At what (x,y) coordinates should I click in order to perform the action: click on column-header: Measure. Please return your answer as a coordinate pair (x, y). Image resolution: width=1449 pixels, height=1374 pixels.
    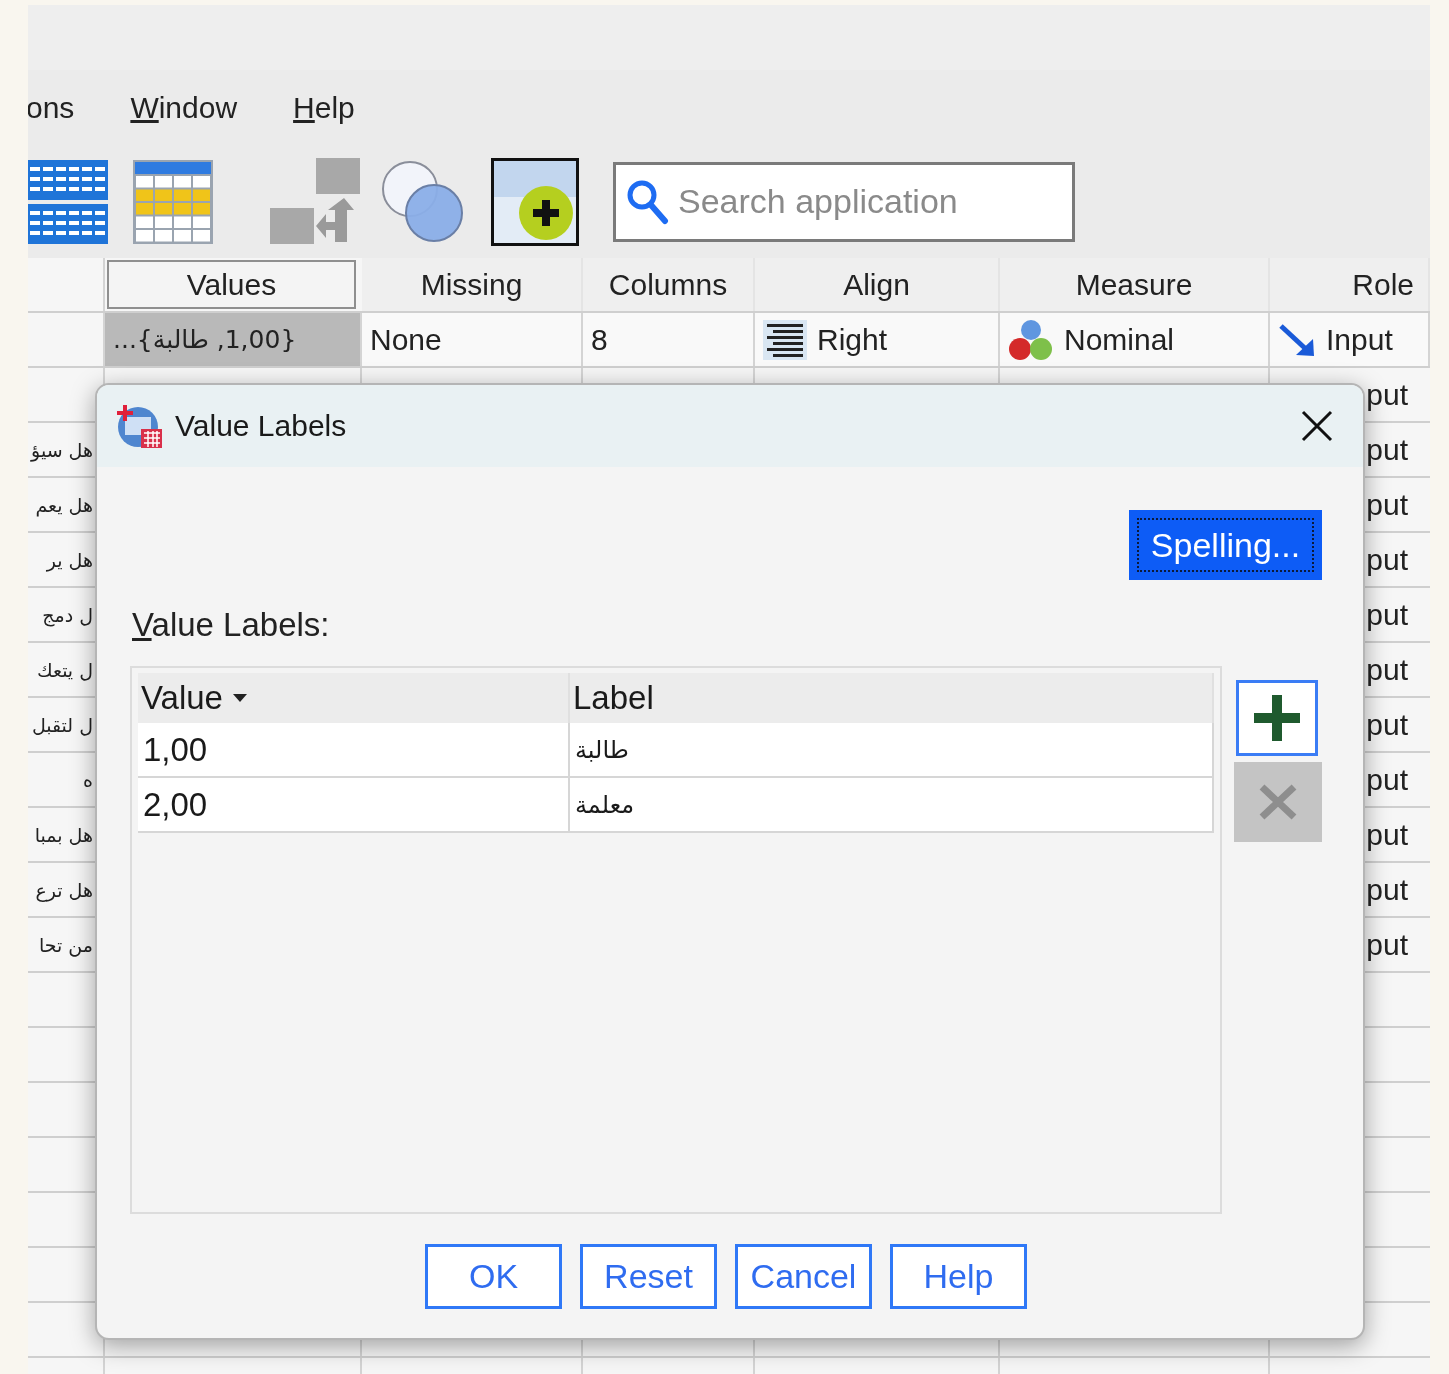
    Looking at the image, I should click on (1135, 284).